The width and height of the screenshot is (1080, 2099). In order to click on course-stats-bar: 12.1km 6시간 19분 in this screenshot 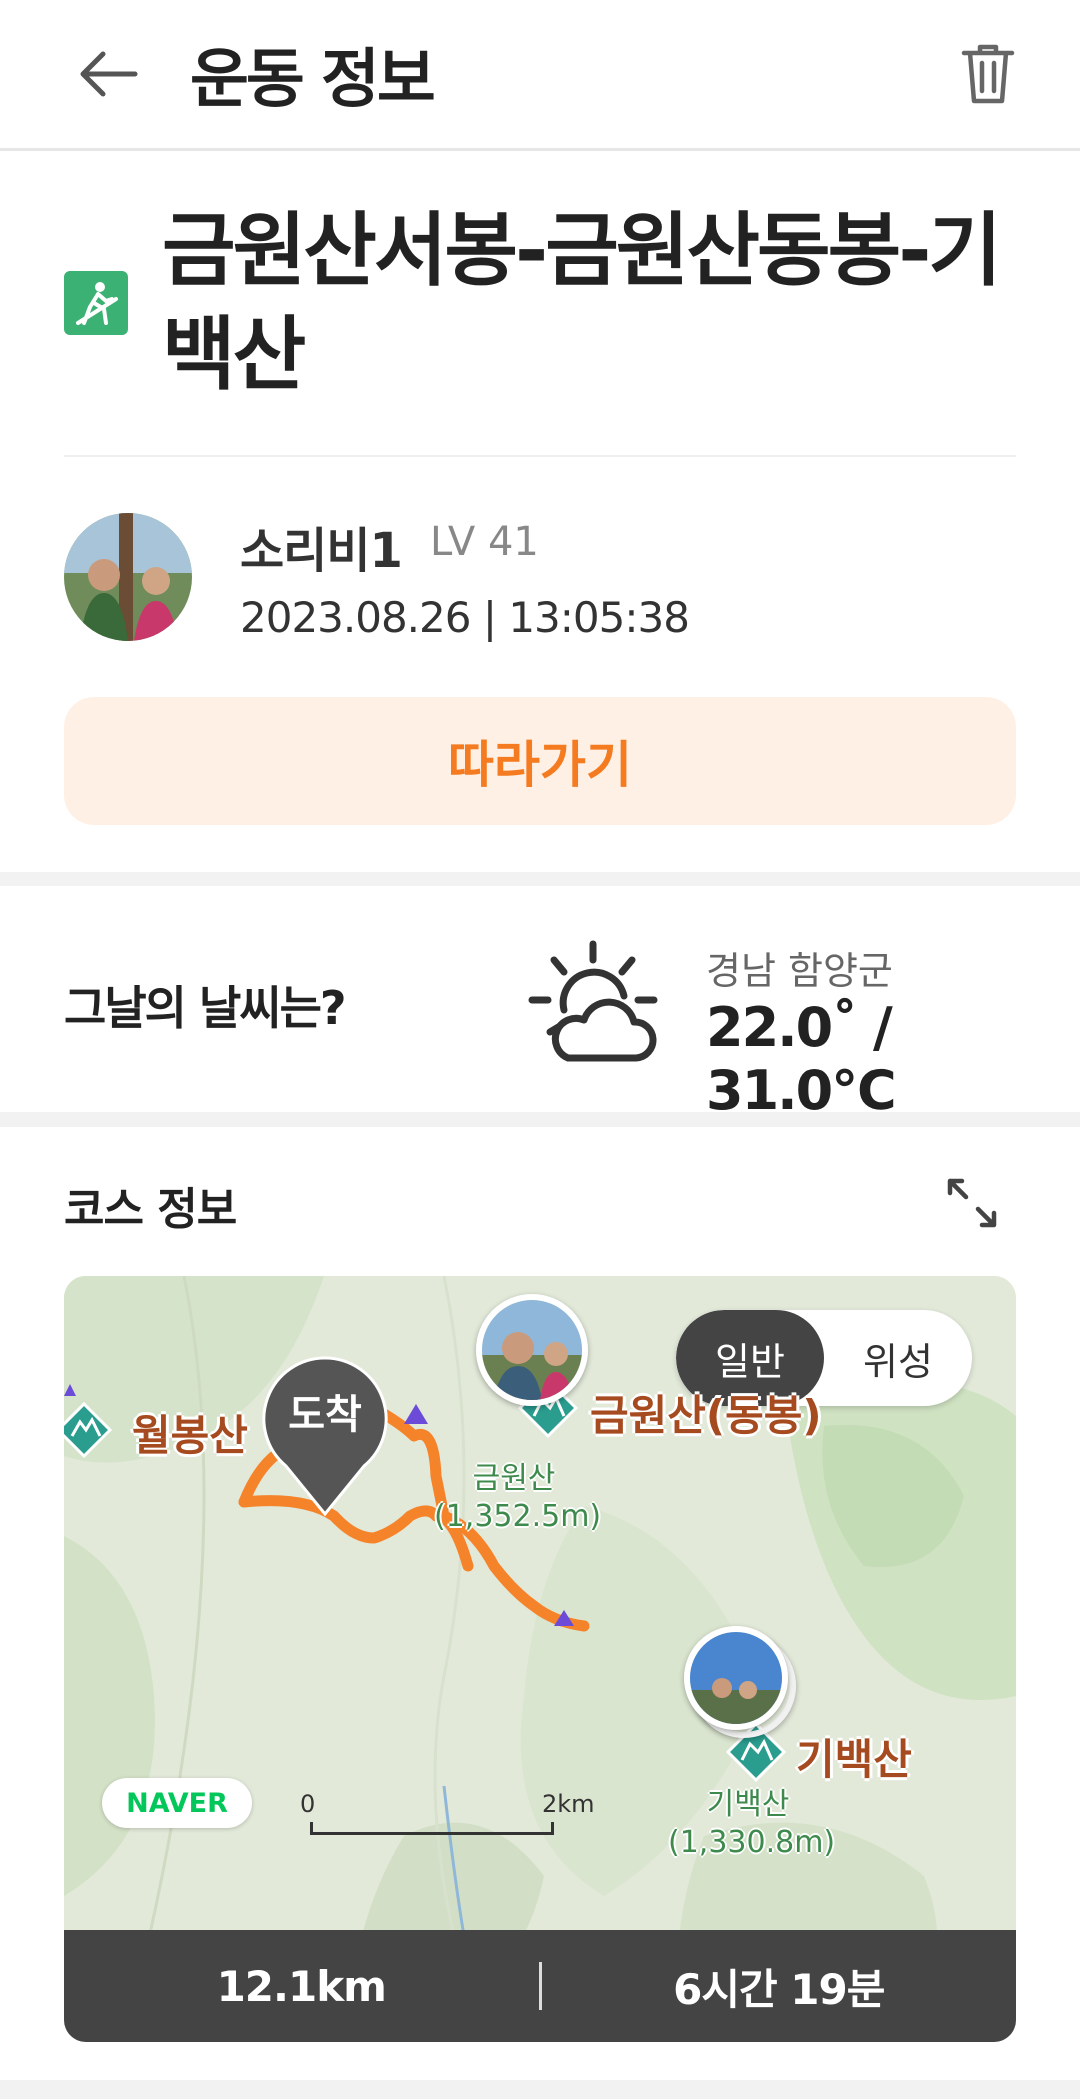, I will do `click(540, 1986)`.